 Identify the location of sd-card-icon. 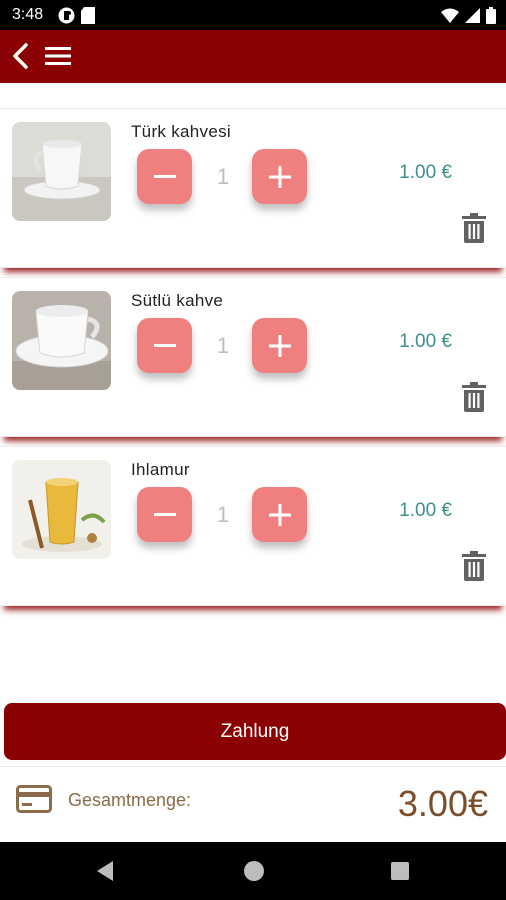
(88, 15).